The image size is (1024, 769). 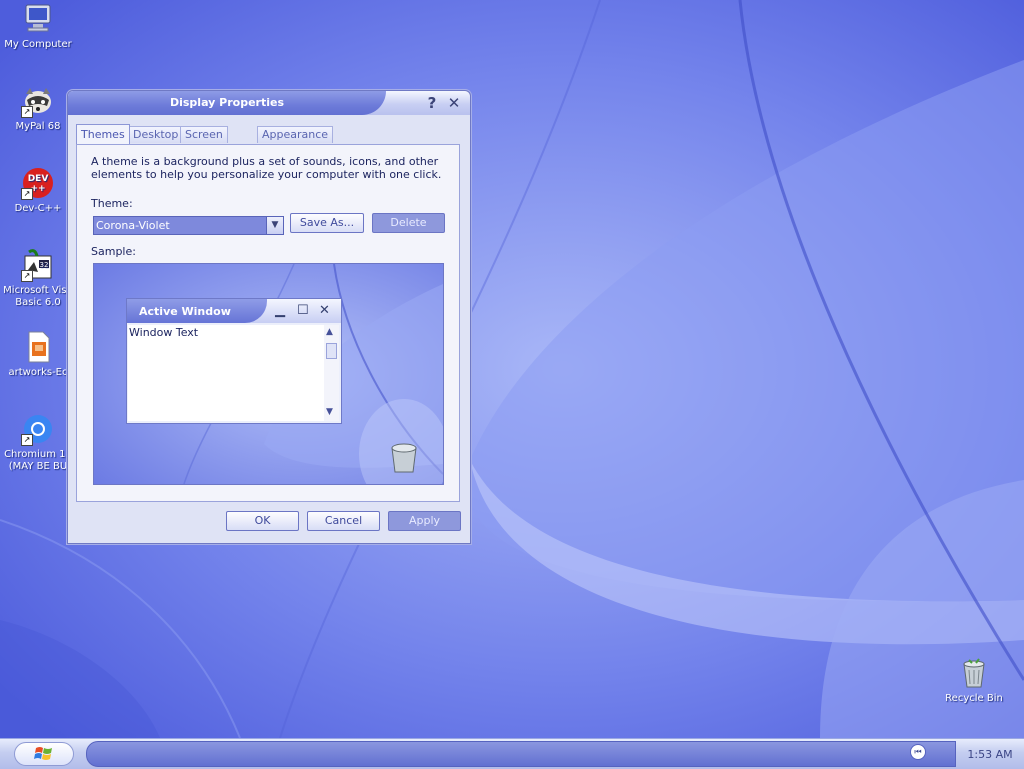 I want to click on tab-appearance: Appearance, so click(x=295, y=134).